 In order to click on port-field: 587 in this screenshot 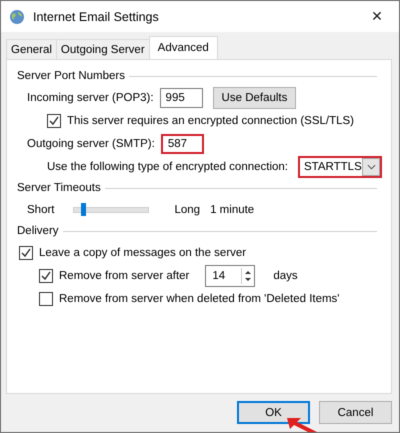, I will do `click(182, 144)`.